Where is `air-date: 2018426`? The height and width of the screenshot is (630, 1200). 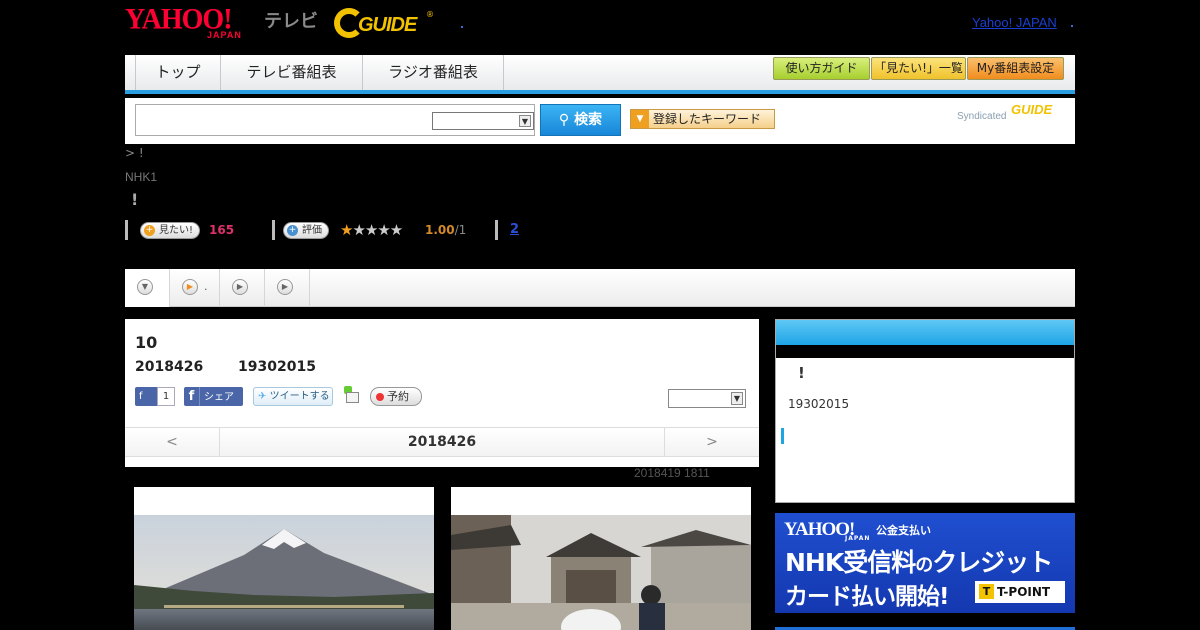
air-date: 2018426 is located at coordinates (169, 367).